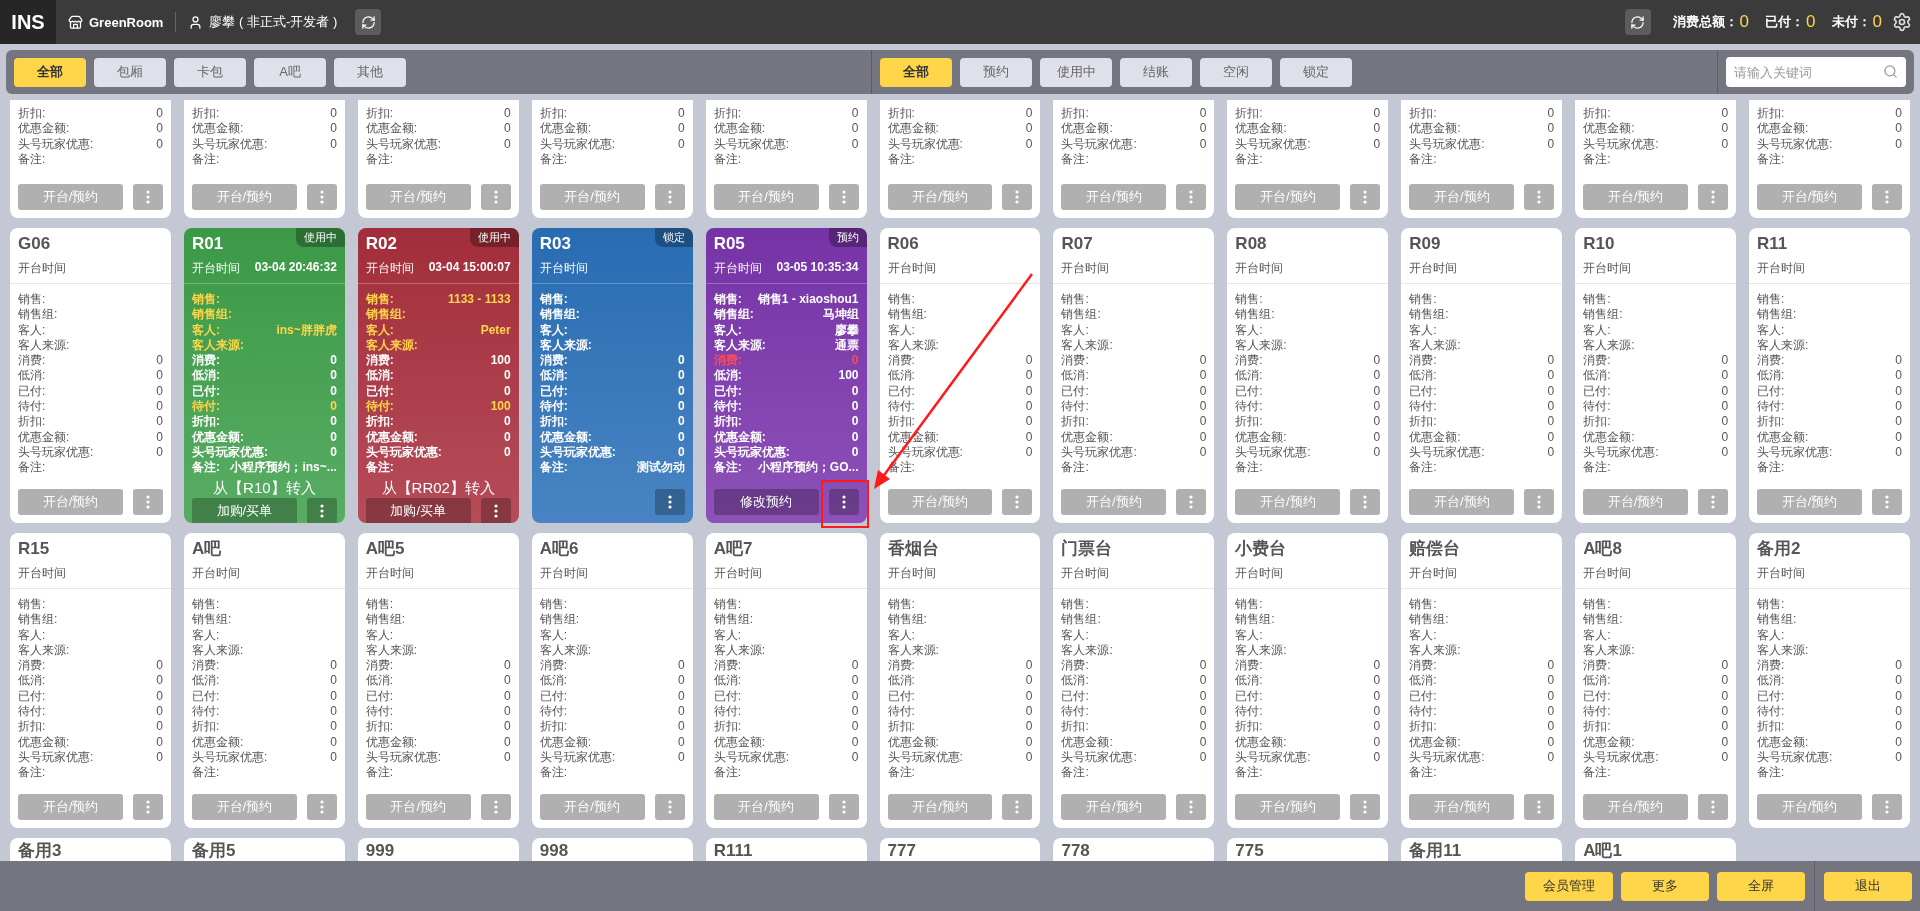 The image size is (1920, 911). Describe the element at coordinates (1569, 886) in the screenshot. I see `footer-button: 会员管理` at that location.